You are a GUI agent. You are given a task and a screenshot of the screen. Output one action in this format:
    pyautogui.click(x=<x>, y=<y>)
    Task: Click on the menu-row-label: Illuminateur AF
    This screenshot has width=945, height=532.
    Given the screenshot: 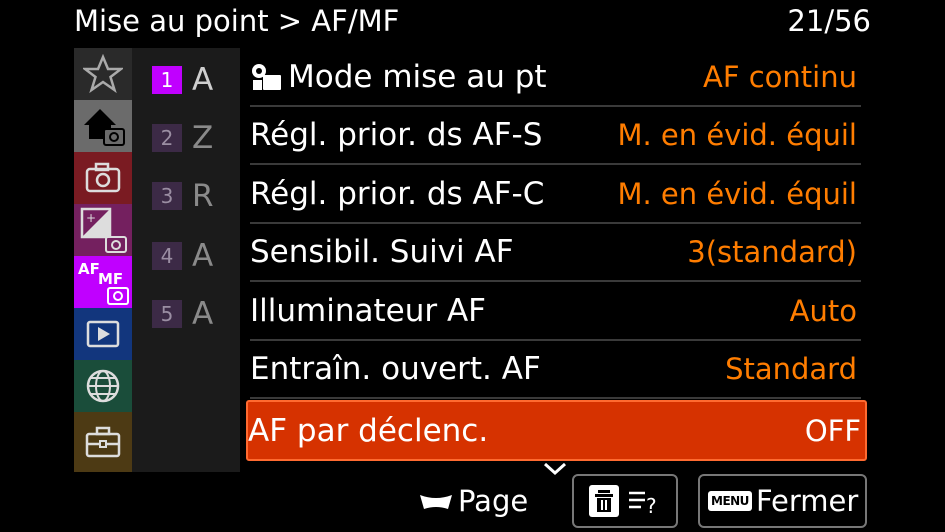 What is the action you would take?
    pyautogui.click(x=368, y=310)
    